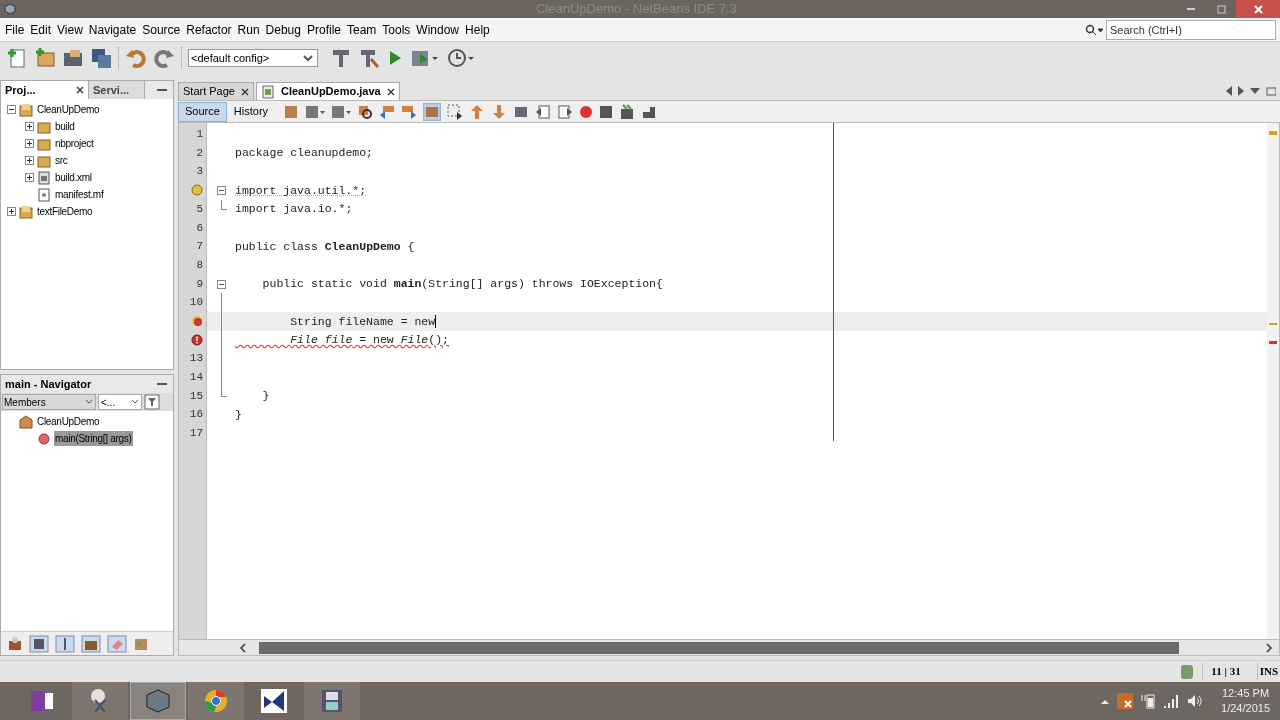  Describe the element at coordinates (93, 438) in the screenshot. I see `tree-item: main(String[] args)` at that location.